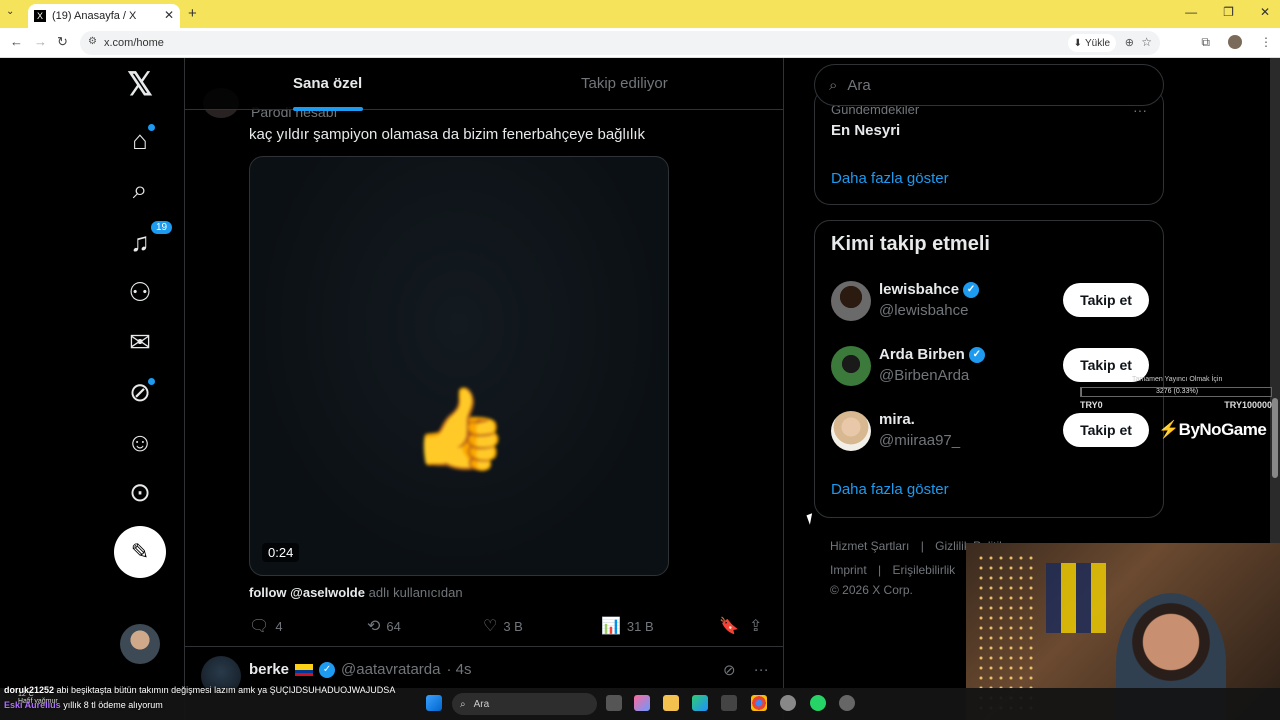  I want to click on repost-button: ⟲ 64, so click(384, 626).